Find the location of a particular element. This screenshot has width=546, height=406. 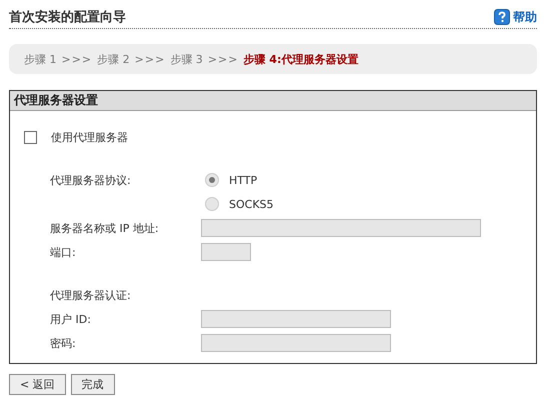

field-label: 端口: is located at coordinates (63, 252).